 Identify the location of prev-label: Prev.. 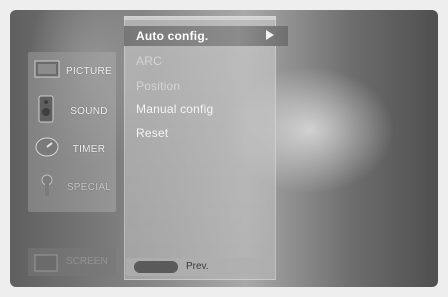
(197, 266).